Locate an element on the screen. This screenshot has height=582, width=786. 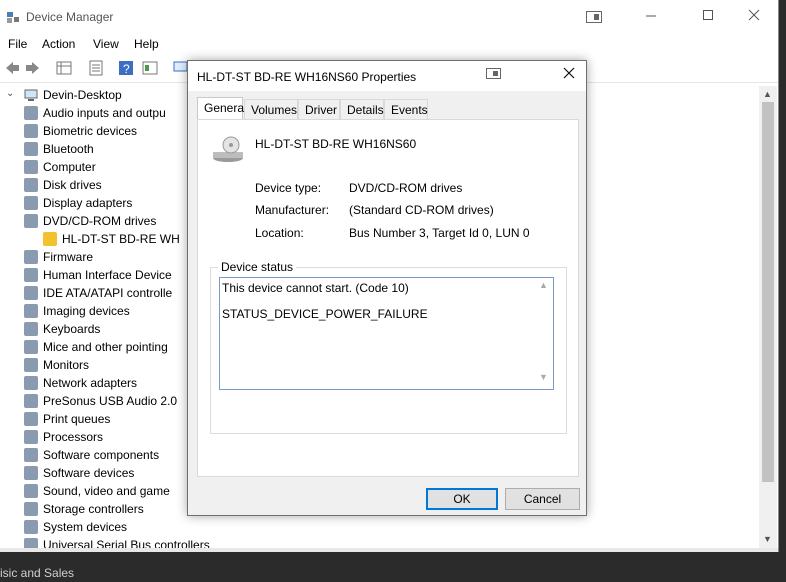
tree-item-label: Biometric devices is located at coordinates (90, 131).